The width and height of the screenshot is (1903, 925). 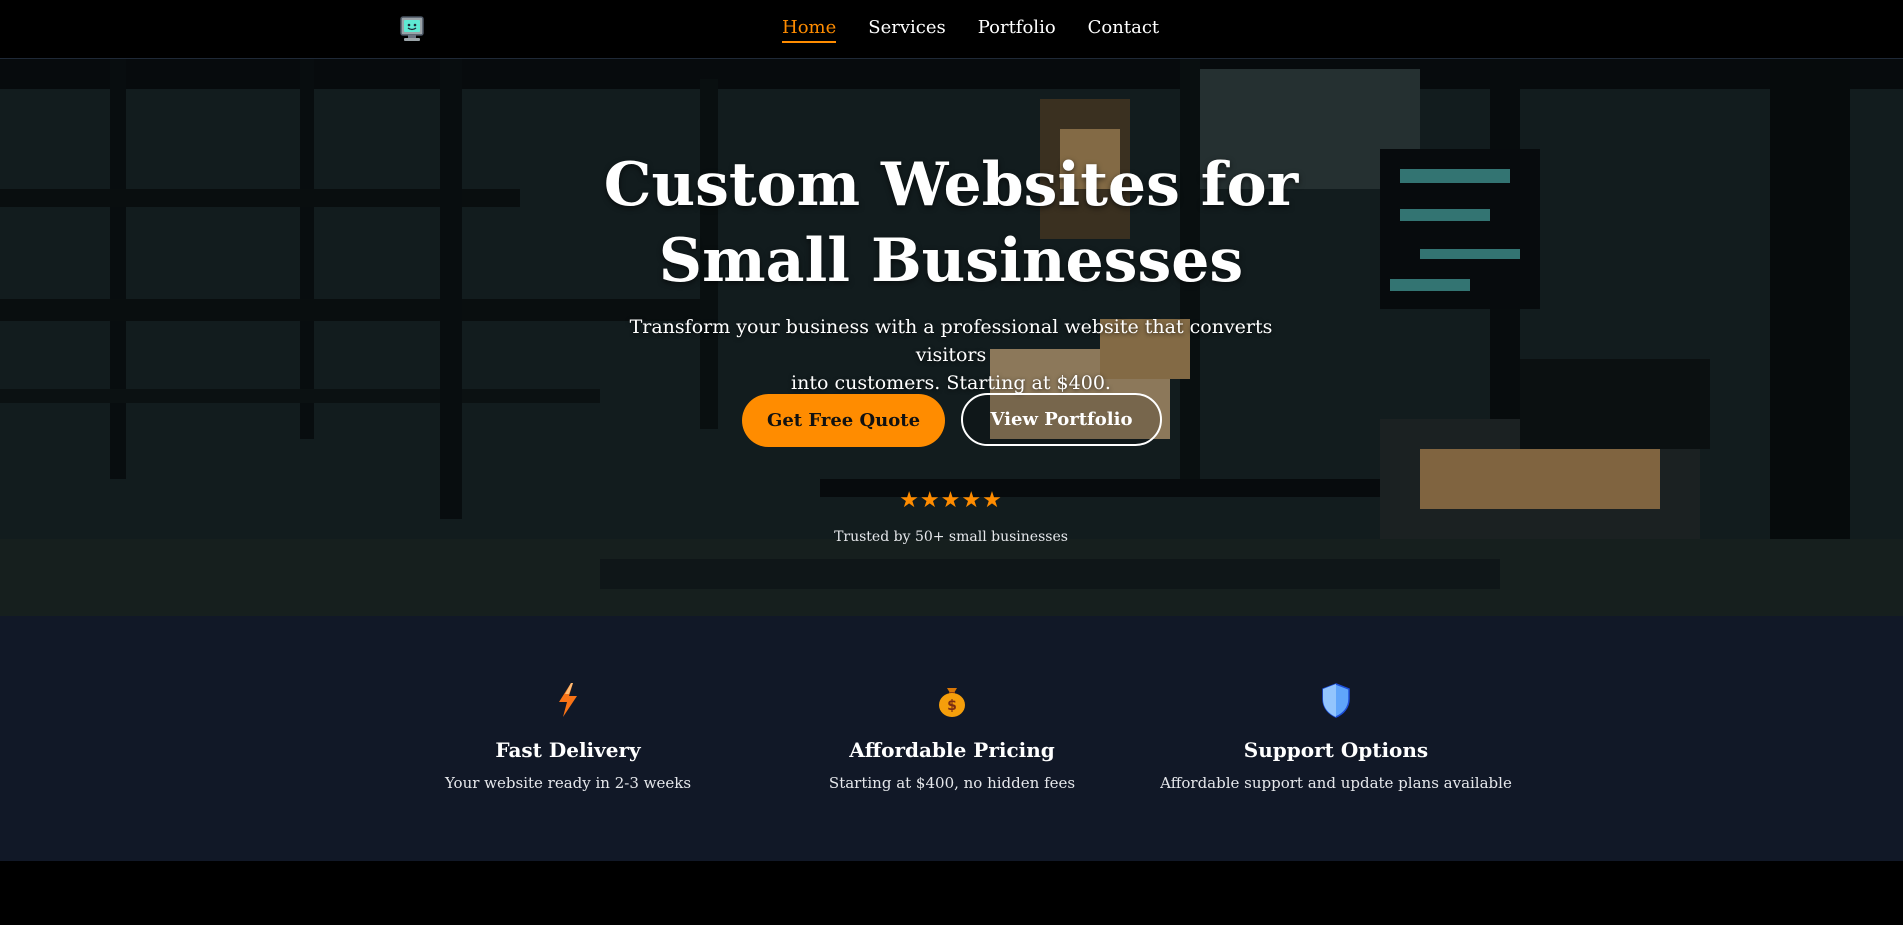 I want to click on hero-subtitle-line-2: into customers. Starting at $400., so click(x=951, y=383).